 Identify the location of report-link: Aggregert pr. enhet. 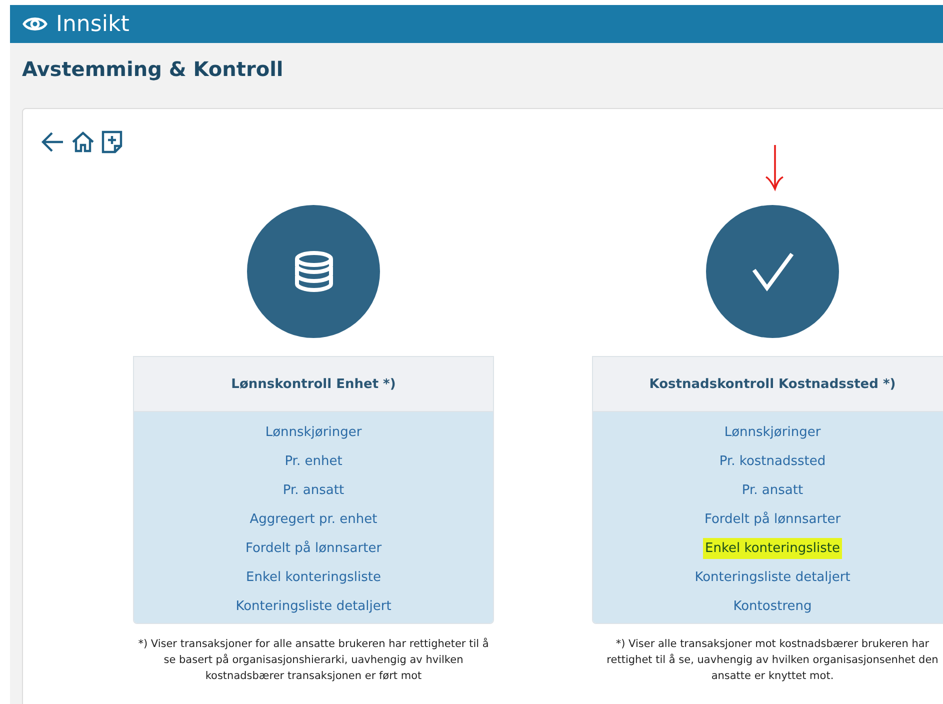
(314, 519).